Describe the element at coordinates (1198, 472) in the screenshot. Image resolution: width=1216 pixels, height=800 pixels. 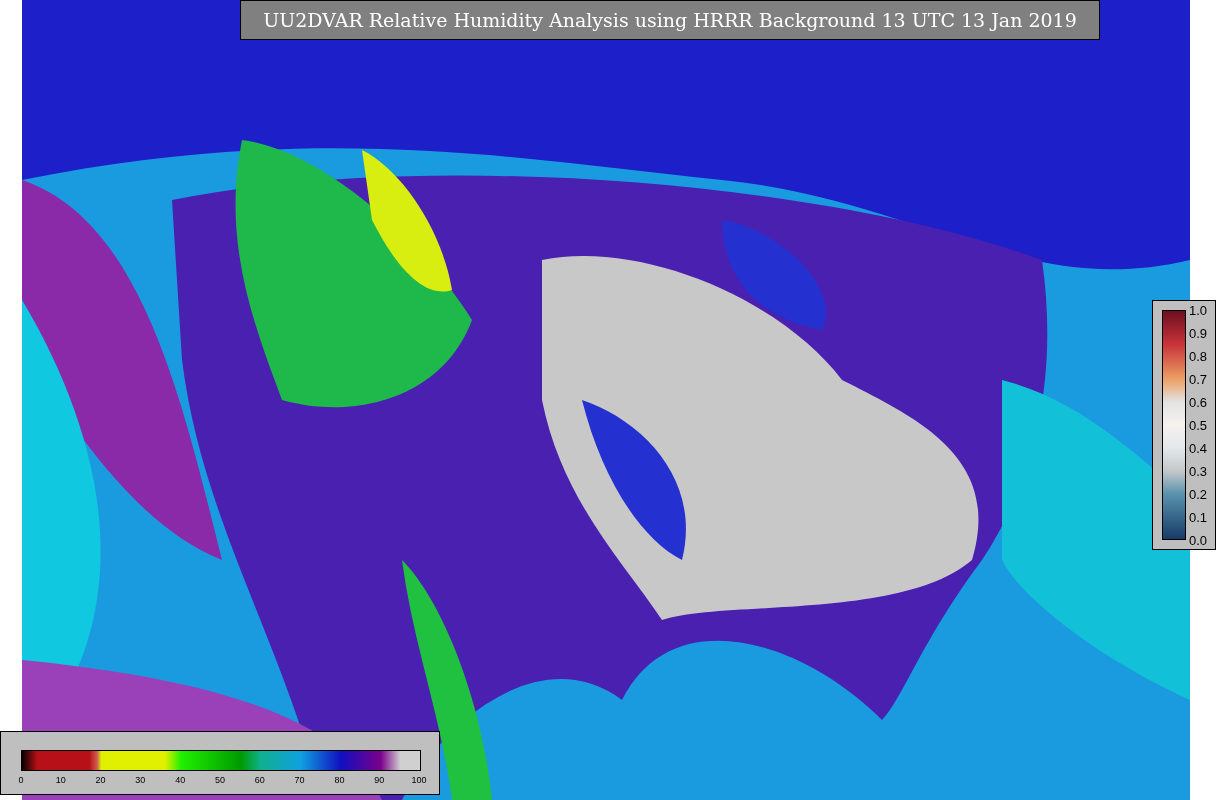
I see `tick-label: 0.3` at that location.